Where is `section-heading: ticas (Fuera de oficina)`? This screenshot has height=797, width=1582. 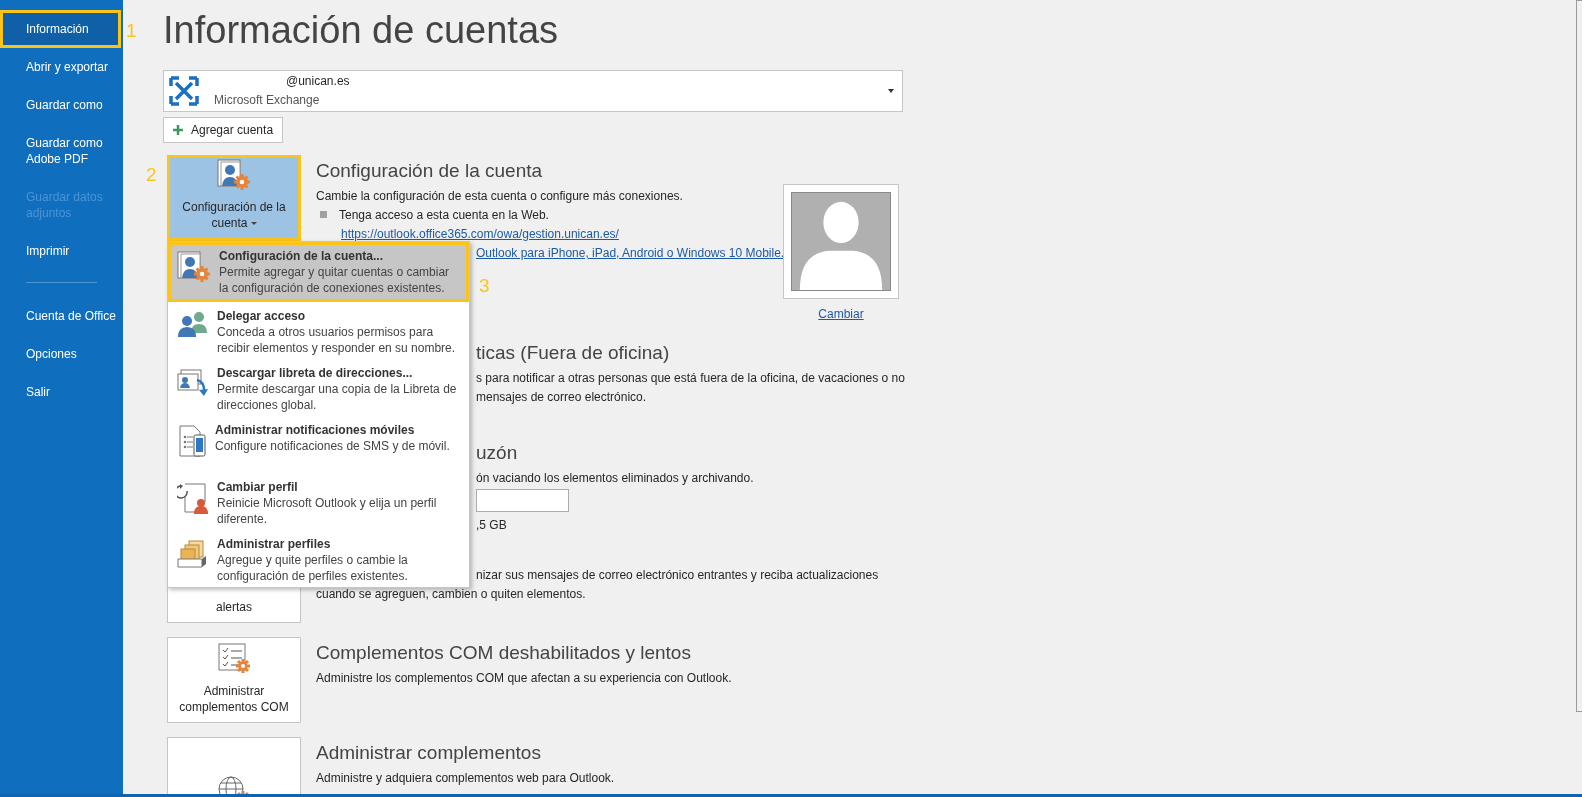 section-heading: ticas (Fuera de oficina) is located at coordinates (573, 353).